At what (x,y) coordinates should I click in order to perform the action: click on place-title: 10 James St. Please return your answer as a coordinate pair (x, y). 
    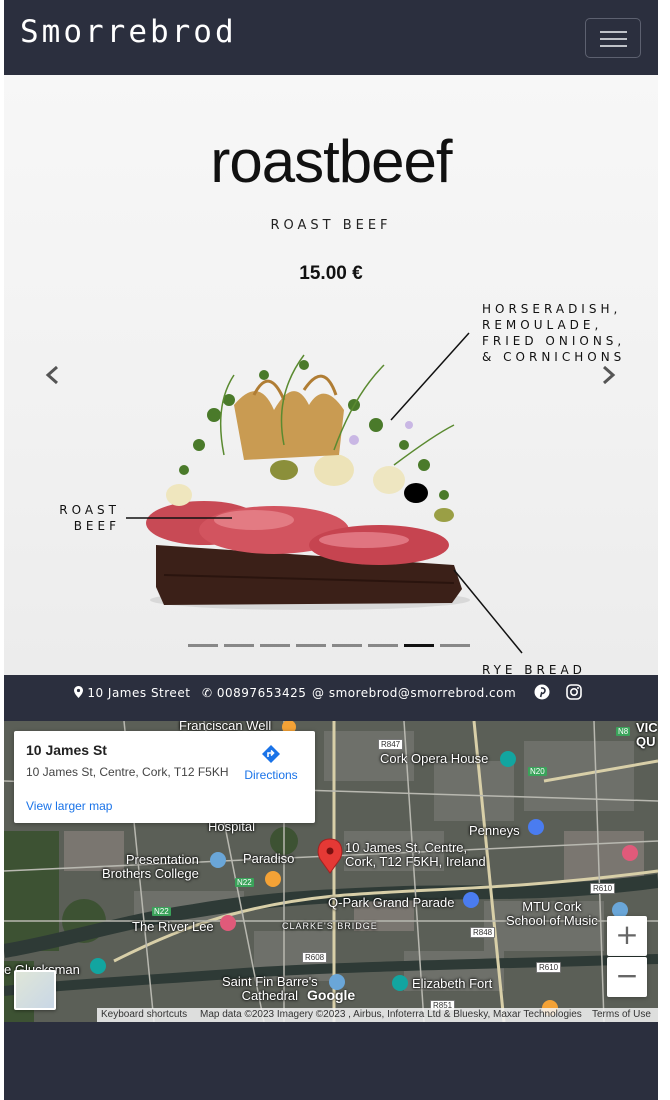
    Looking at the image, I should click on (66, 750).